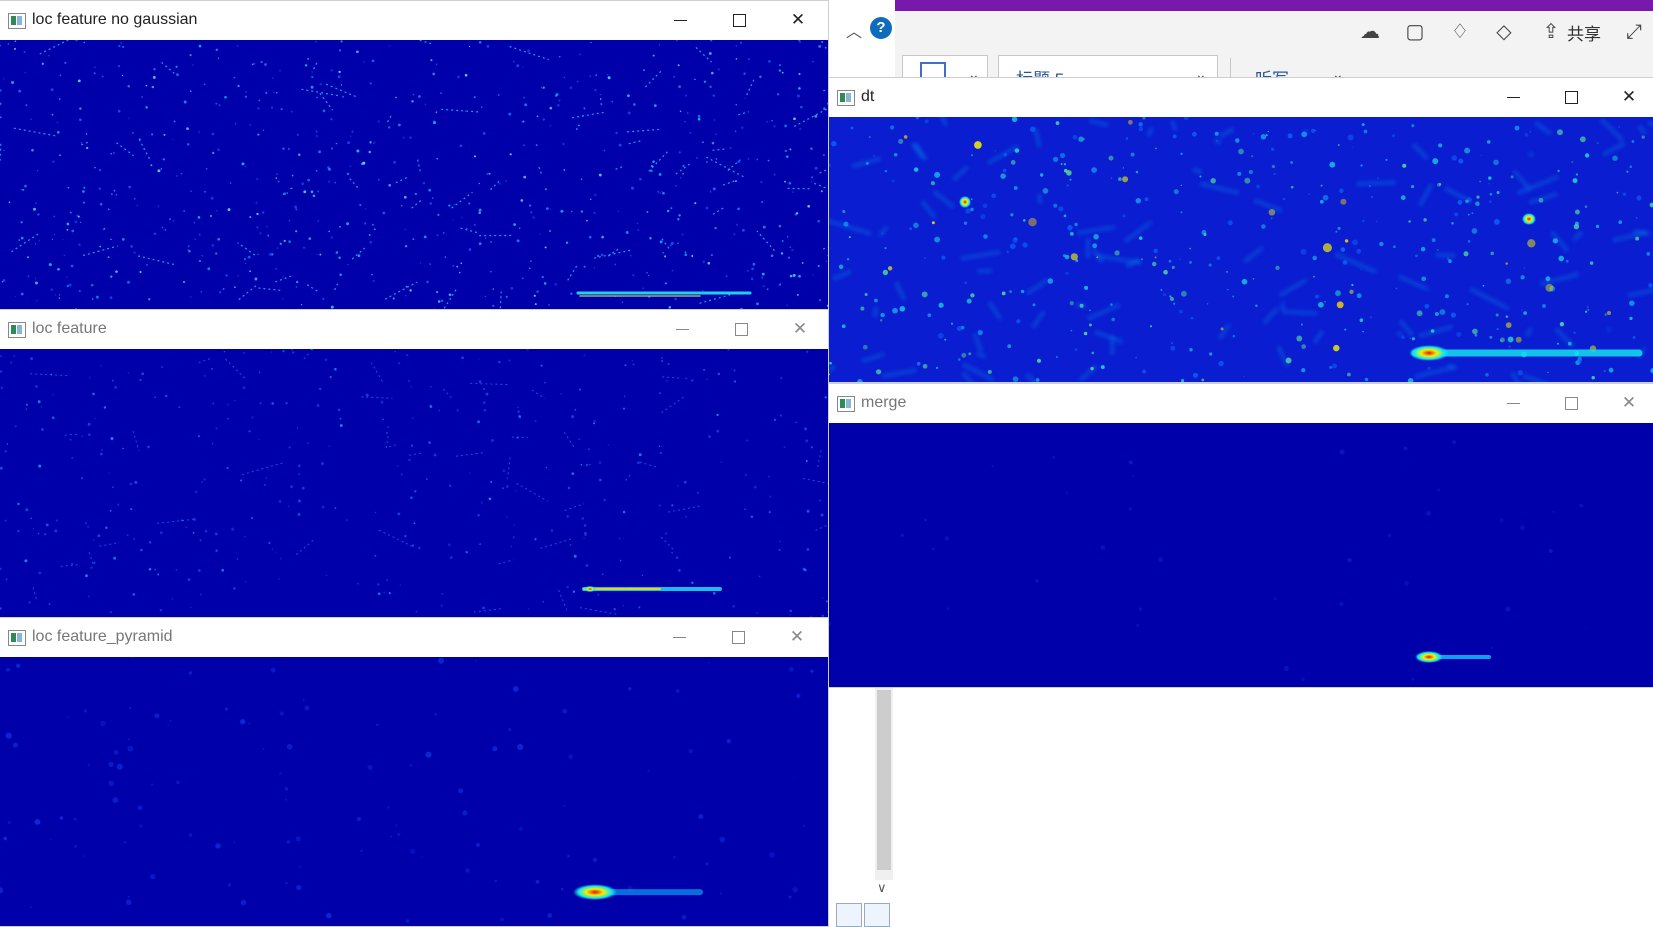 Image resolution: width=1653 pixels, height=927 pixels. I want to click on window-titlebar: loc feature ✕, so click(414, 329).